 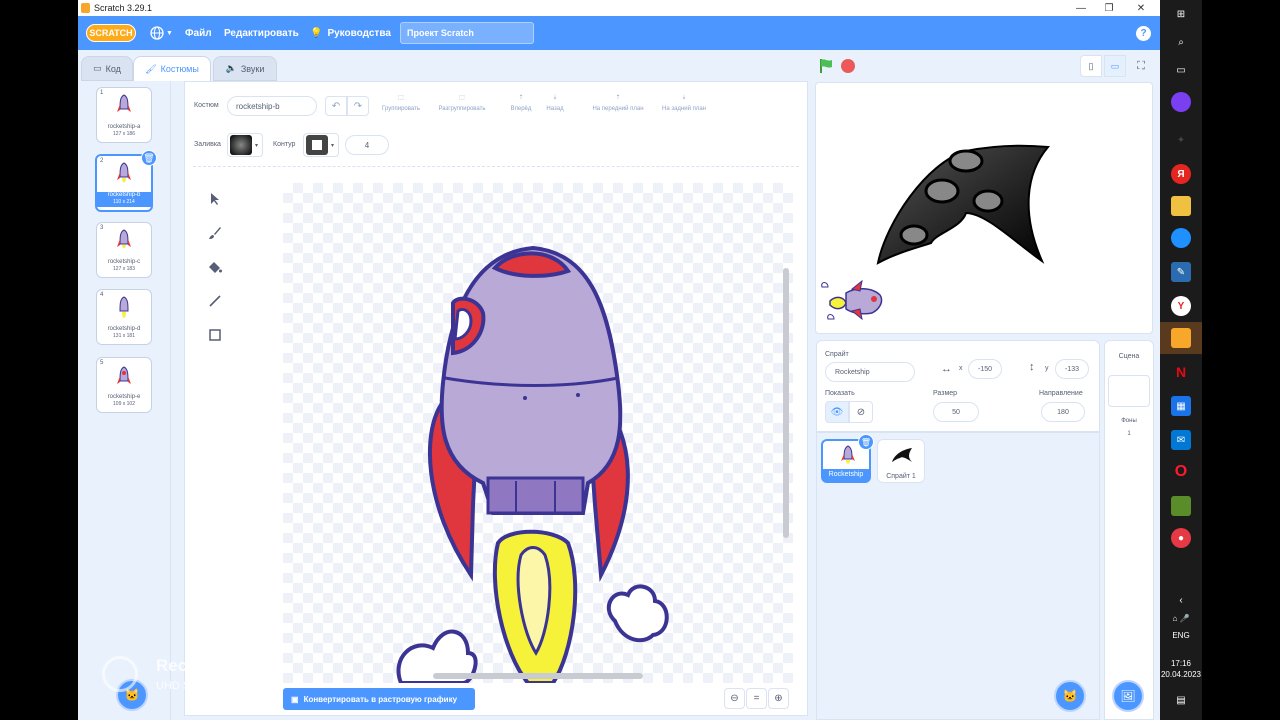 I want to click on convert-label: Конвертировать в растровую графику, so click(x=380, y=699).